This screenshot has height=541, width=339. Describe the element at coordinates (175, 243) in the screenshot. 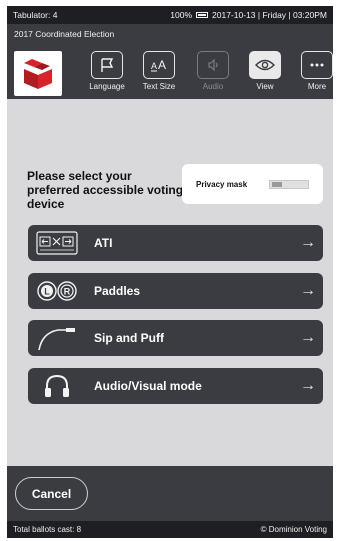

I see `option-ati: ATI →` at that location.